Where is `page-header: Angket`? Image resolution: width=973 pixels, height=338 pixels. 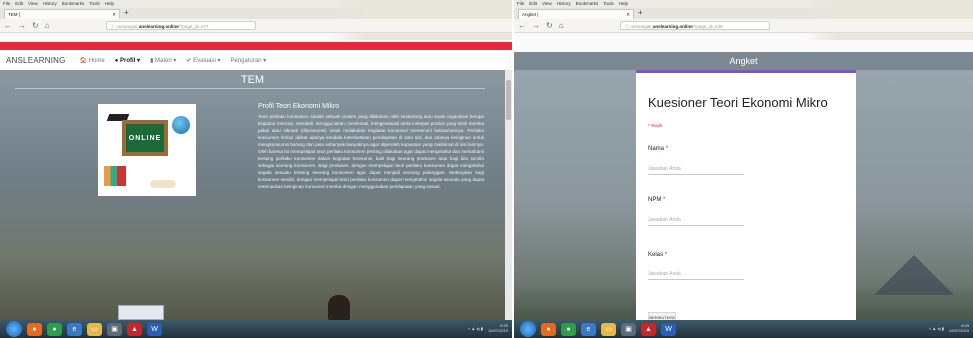 page-header: Angket is located at coordinates (743, 61).